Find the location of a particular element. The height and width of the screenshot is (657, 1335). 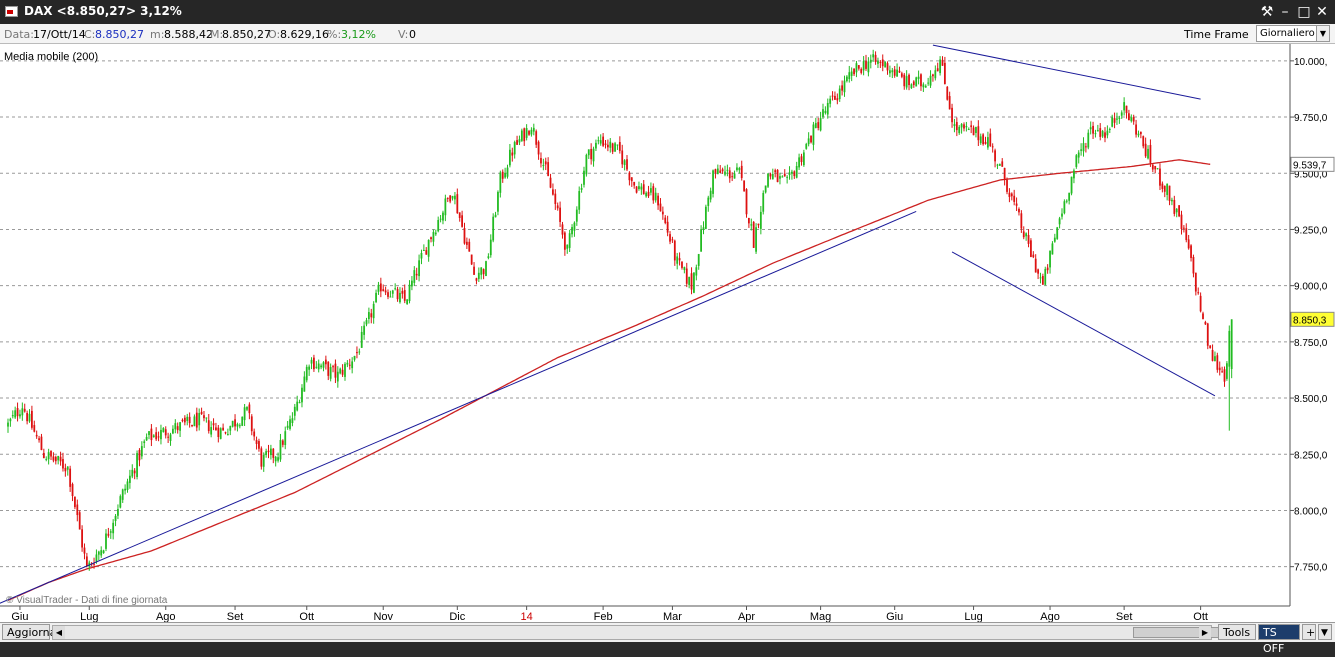

x-tick-label: Apr is located at coordinates (746, 616).